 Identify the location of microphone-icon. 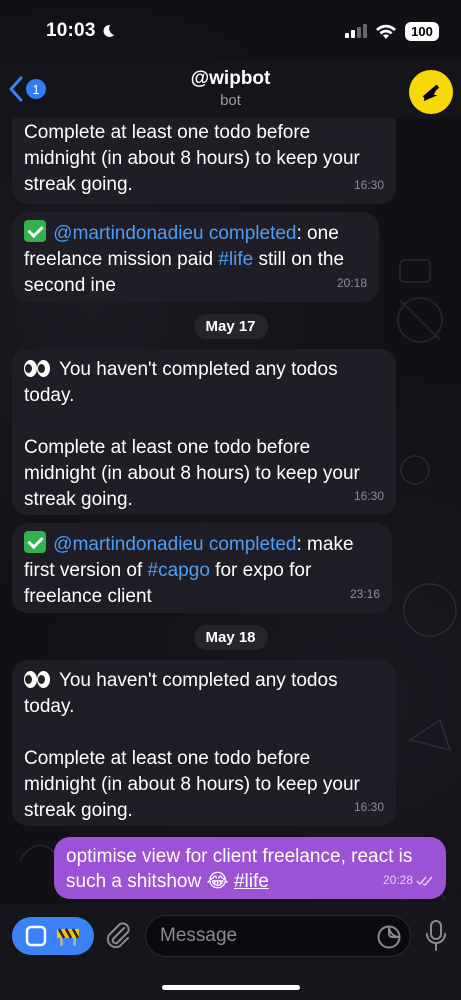
(436, 936).